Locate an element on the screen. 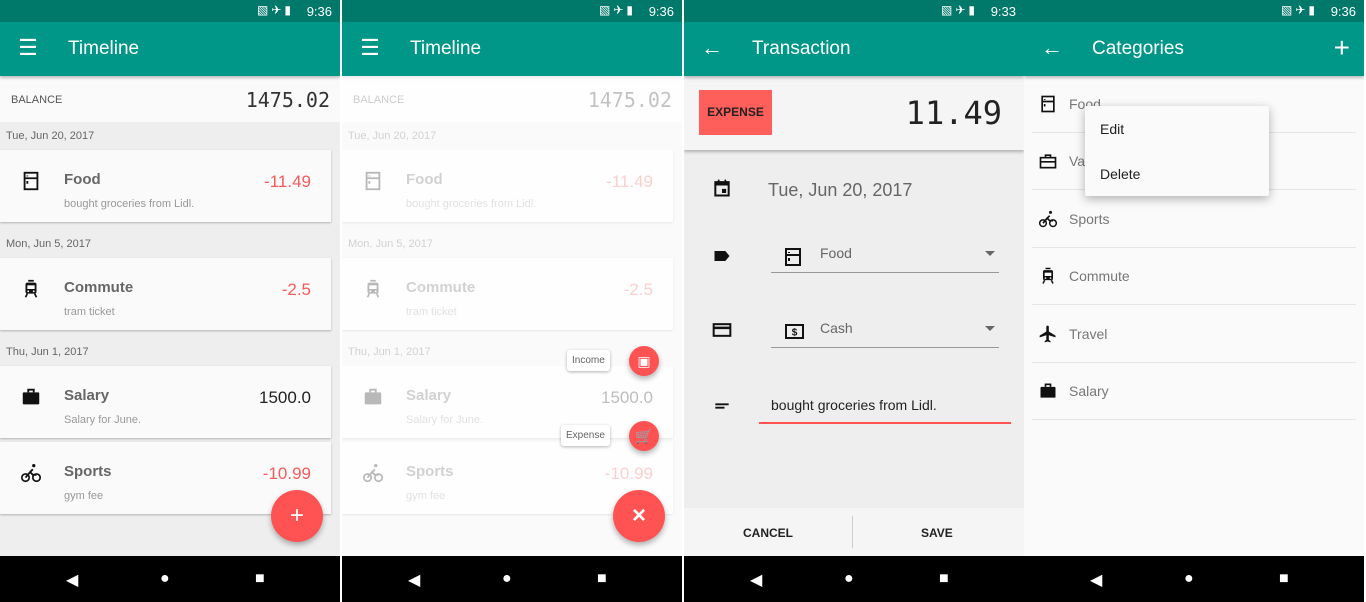 Image resolution: width=1366 pixels, height=602 pixels. category-item: Travel is located at coordinates (1194, 334).